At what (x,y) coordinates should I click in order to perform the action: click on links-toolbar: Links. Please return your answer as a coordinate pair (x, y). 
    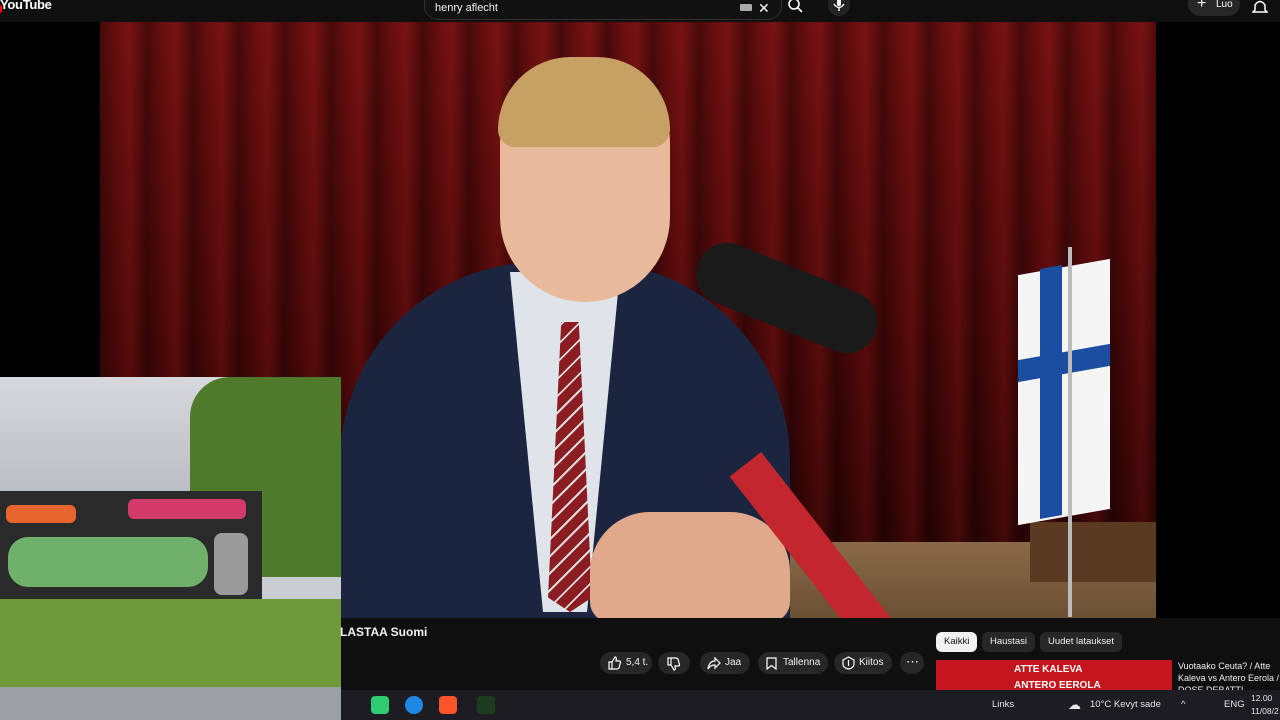
    Looking at the image, I should click on (1003, 704).